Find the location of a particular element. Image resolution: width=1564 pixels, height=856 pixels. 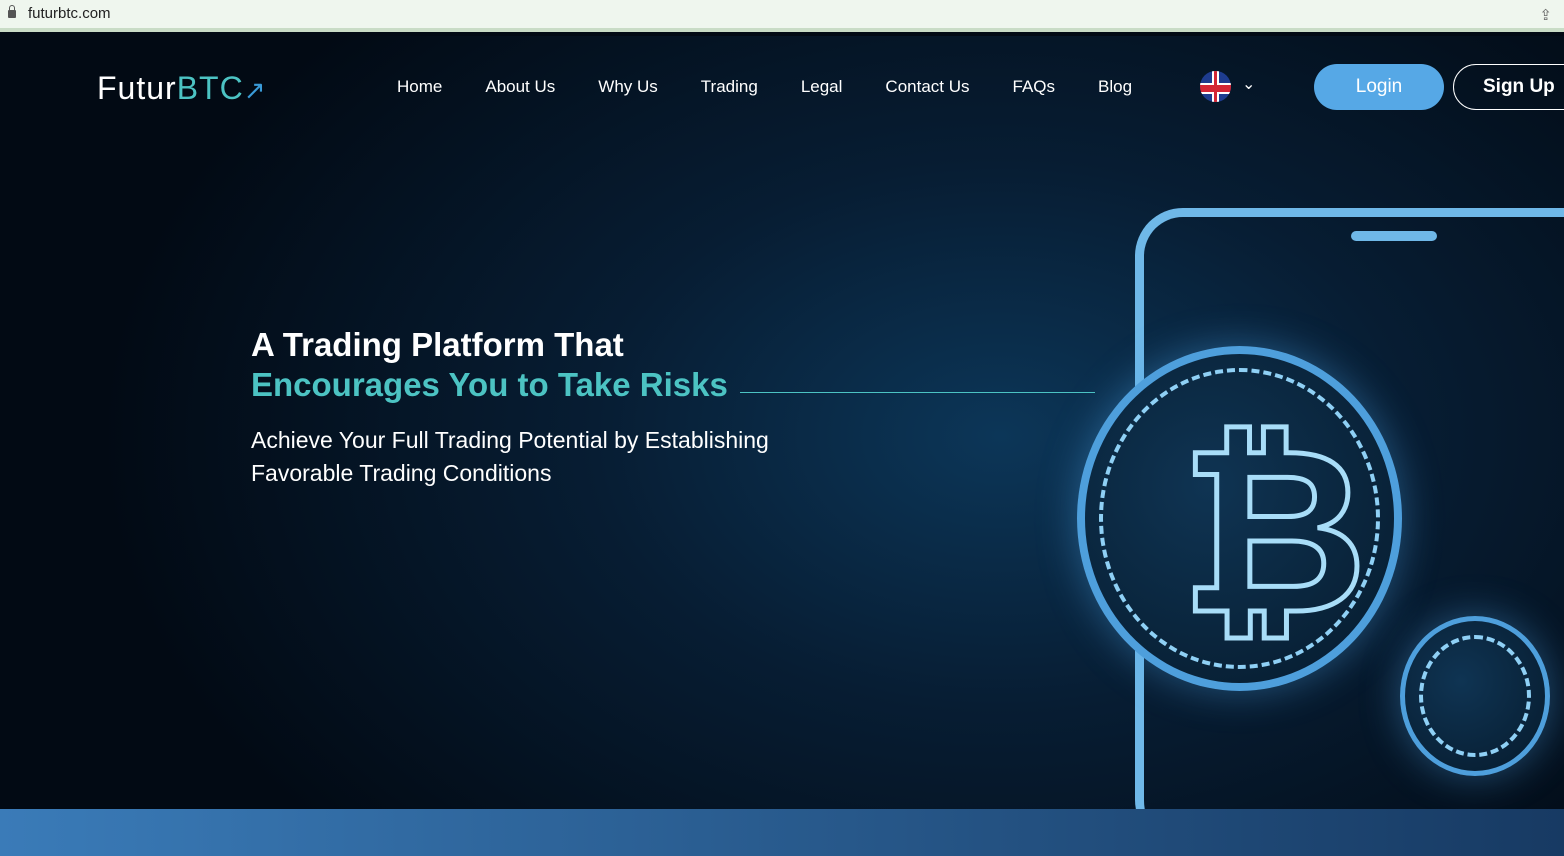

nav-why-us: Why Us is located at coordinates (628, 87).